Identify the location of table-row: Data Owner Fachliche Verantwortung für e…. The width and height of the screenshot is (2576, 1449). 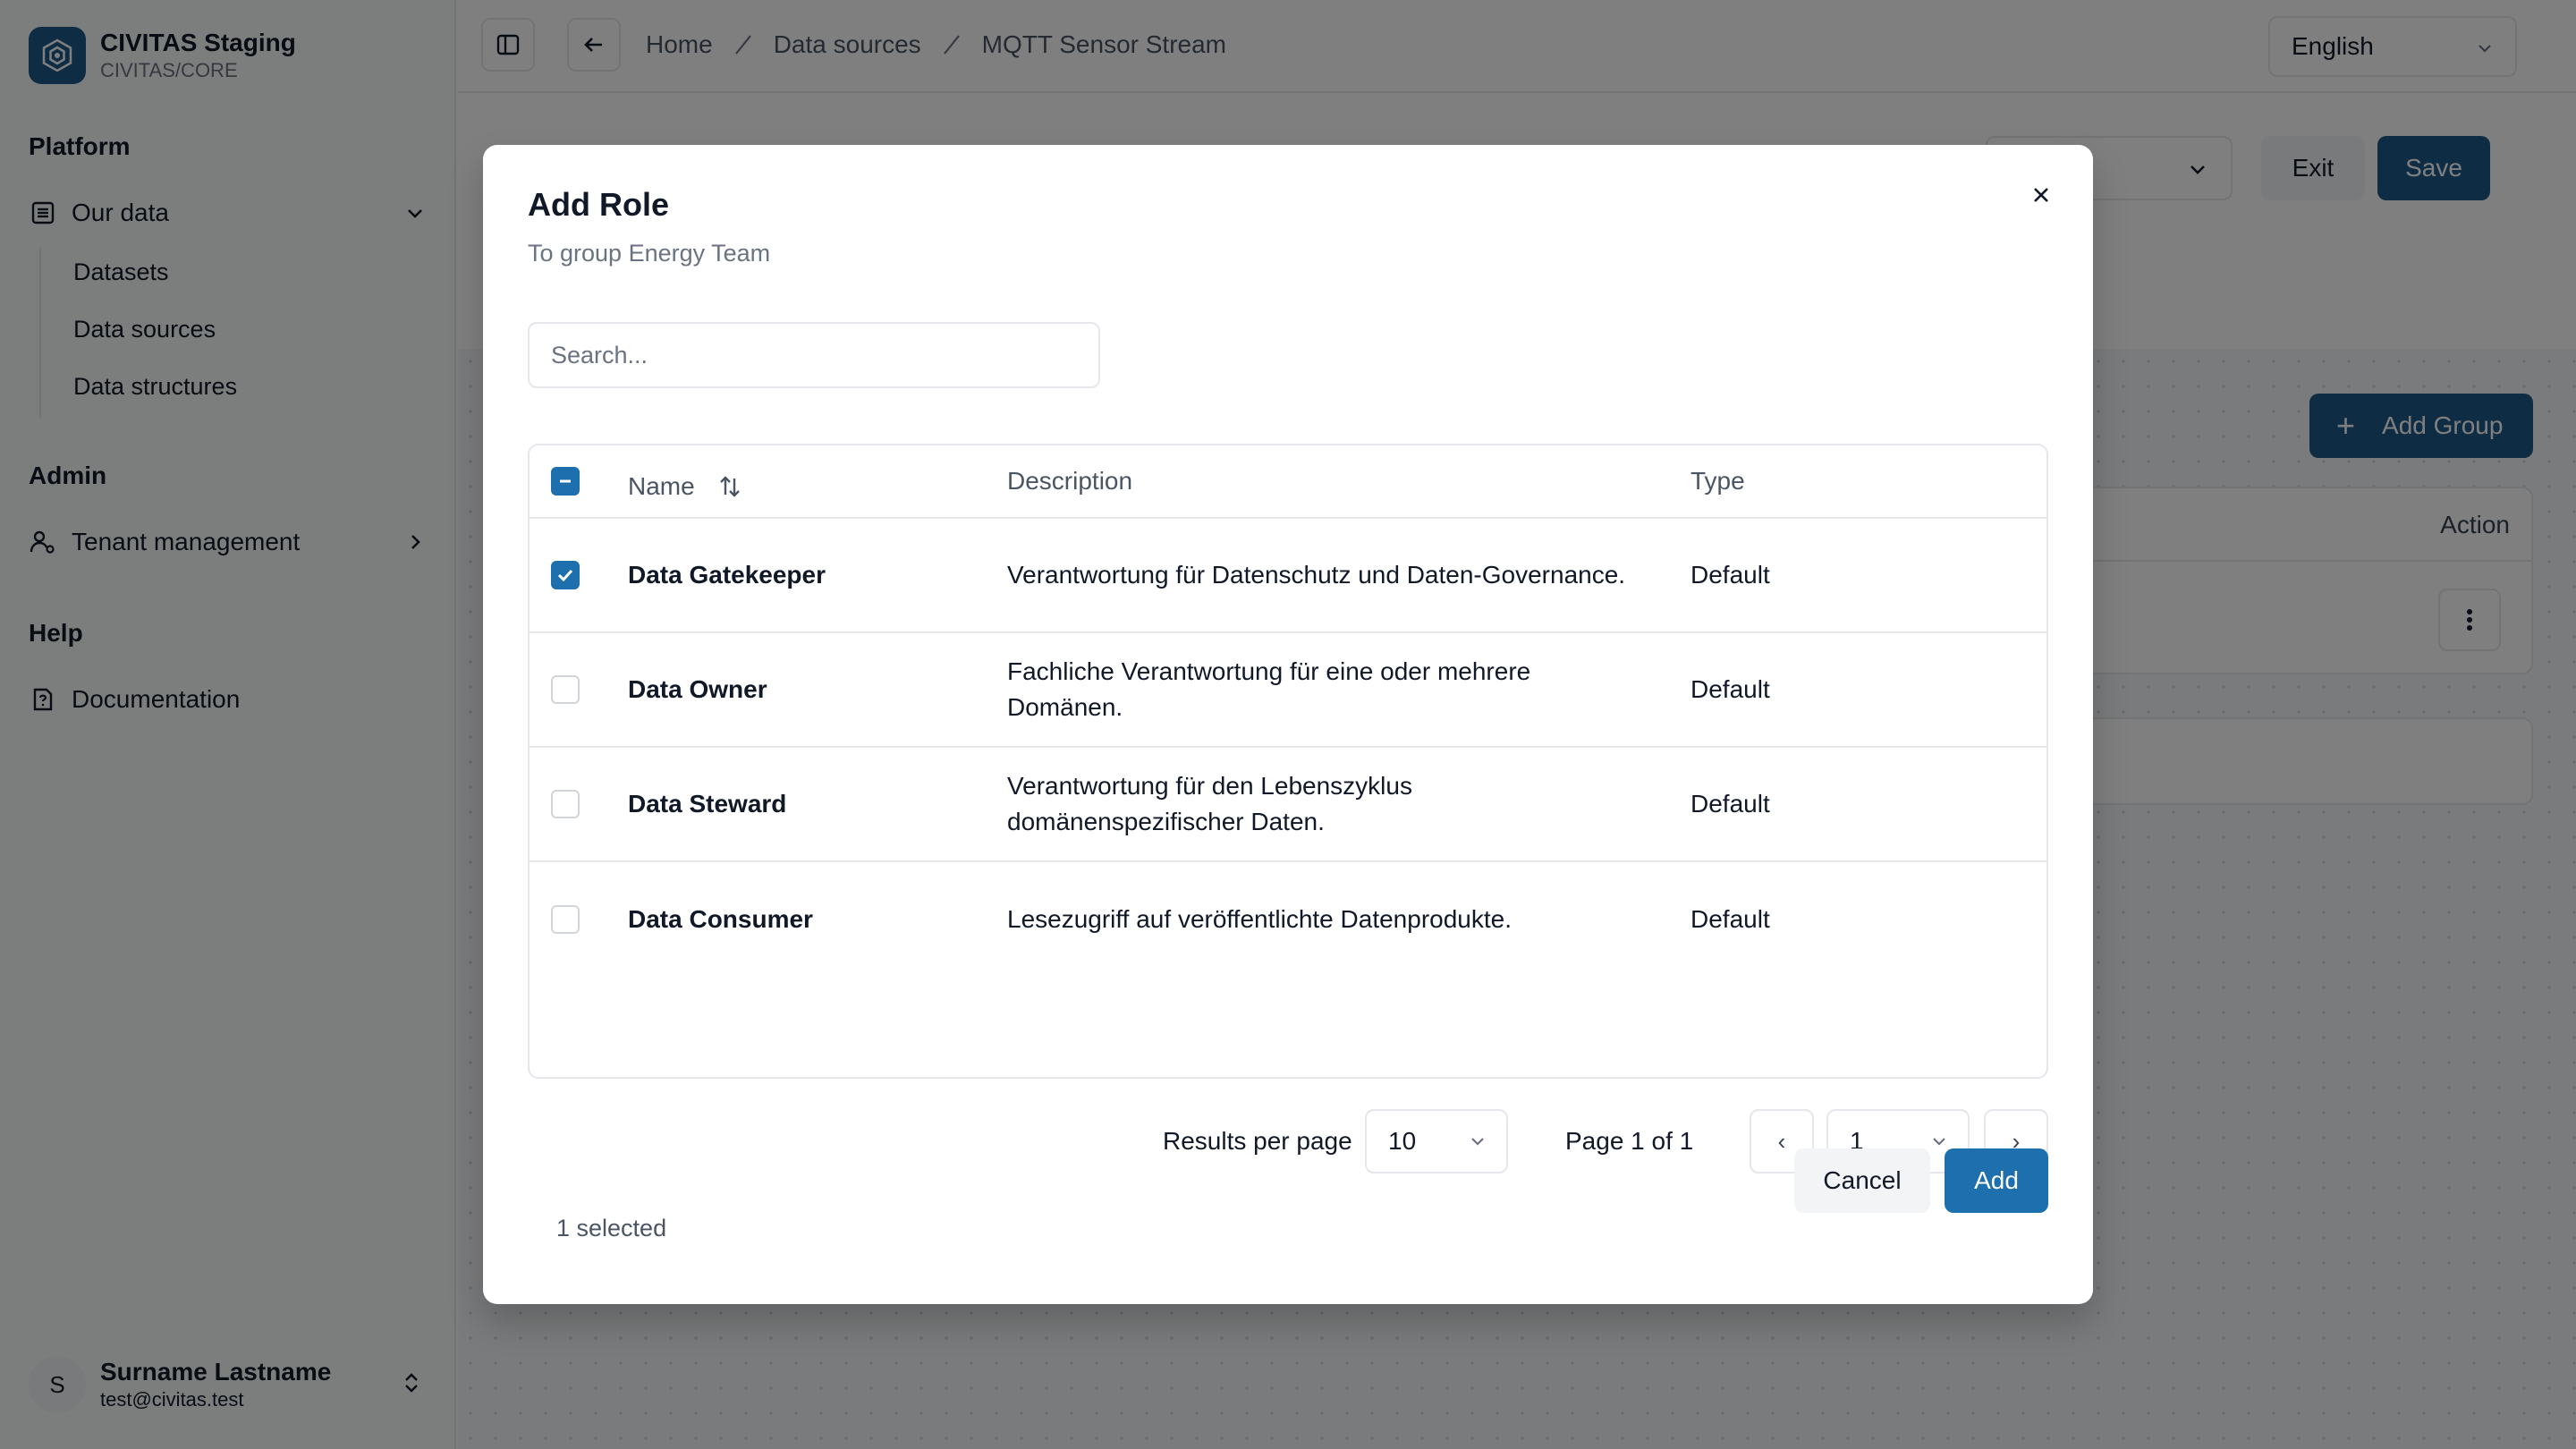
(1288, 690).